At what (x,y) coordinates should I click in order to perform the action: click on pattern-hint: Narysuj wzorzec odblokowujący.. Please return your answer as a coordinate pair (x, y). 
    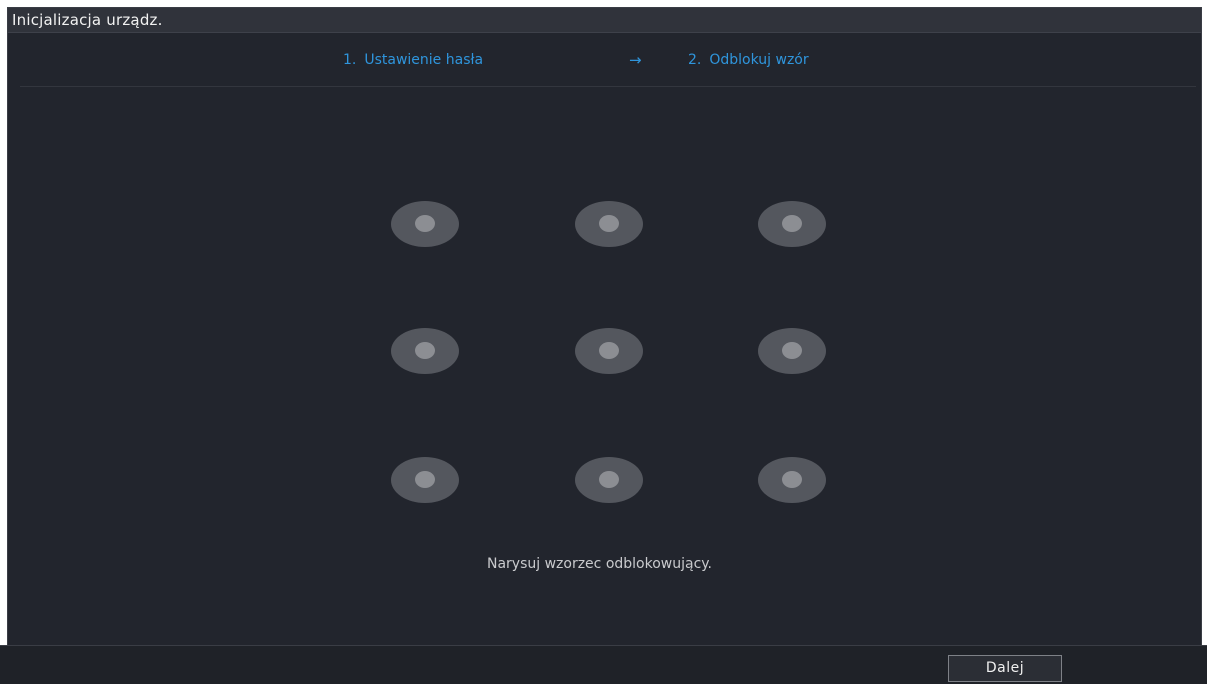
    Looking at the image, I should click on (599, 564).